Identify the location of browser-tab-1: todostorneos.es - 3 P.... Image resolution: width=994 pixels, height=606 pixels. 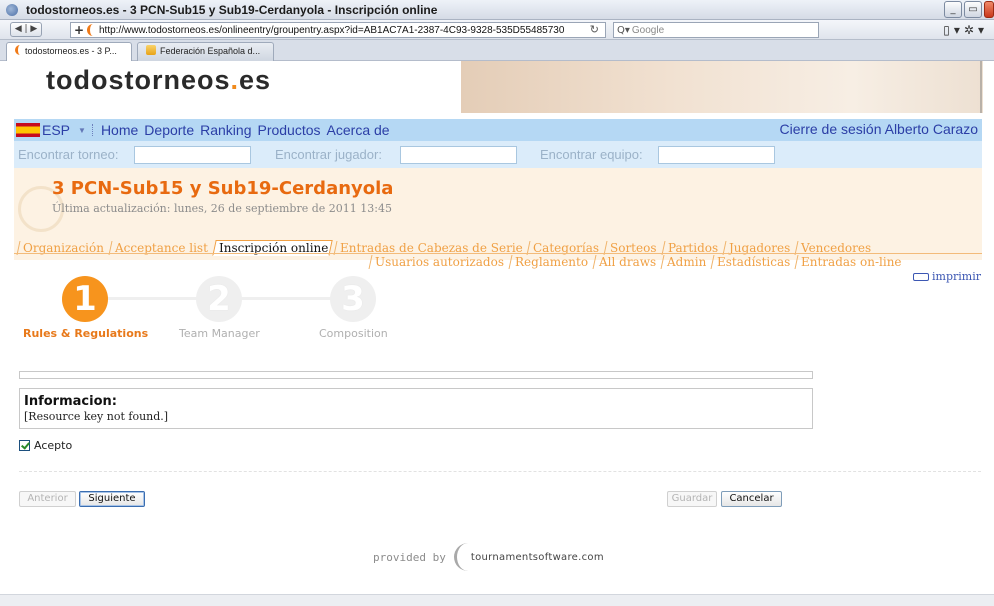
(69, 51).